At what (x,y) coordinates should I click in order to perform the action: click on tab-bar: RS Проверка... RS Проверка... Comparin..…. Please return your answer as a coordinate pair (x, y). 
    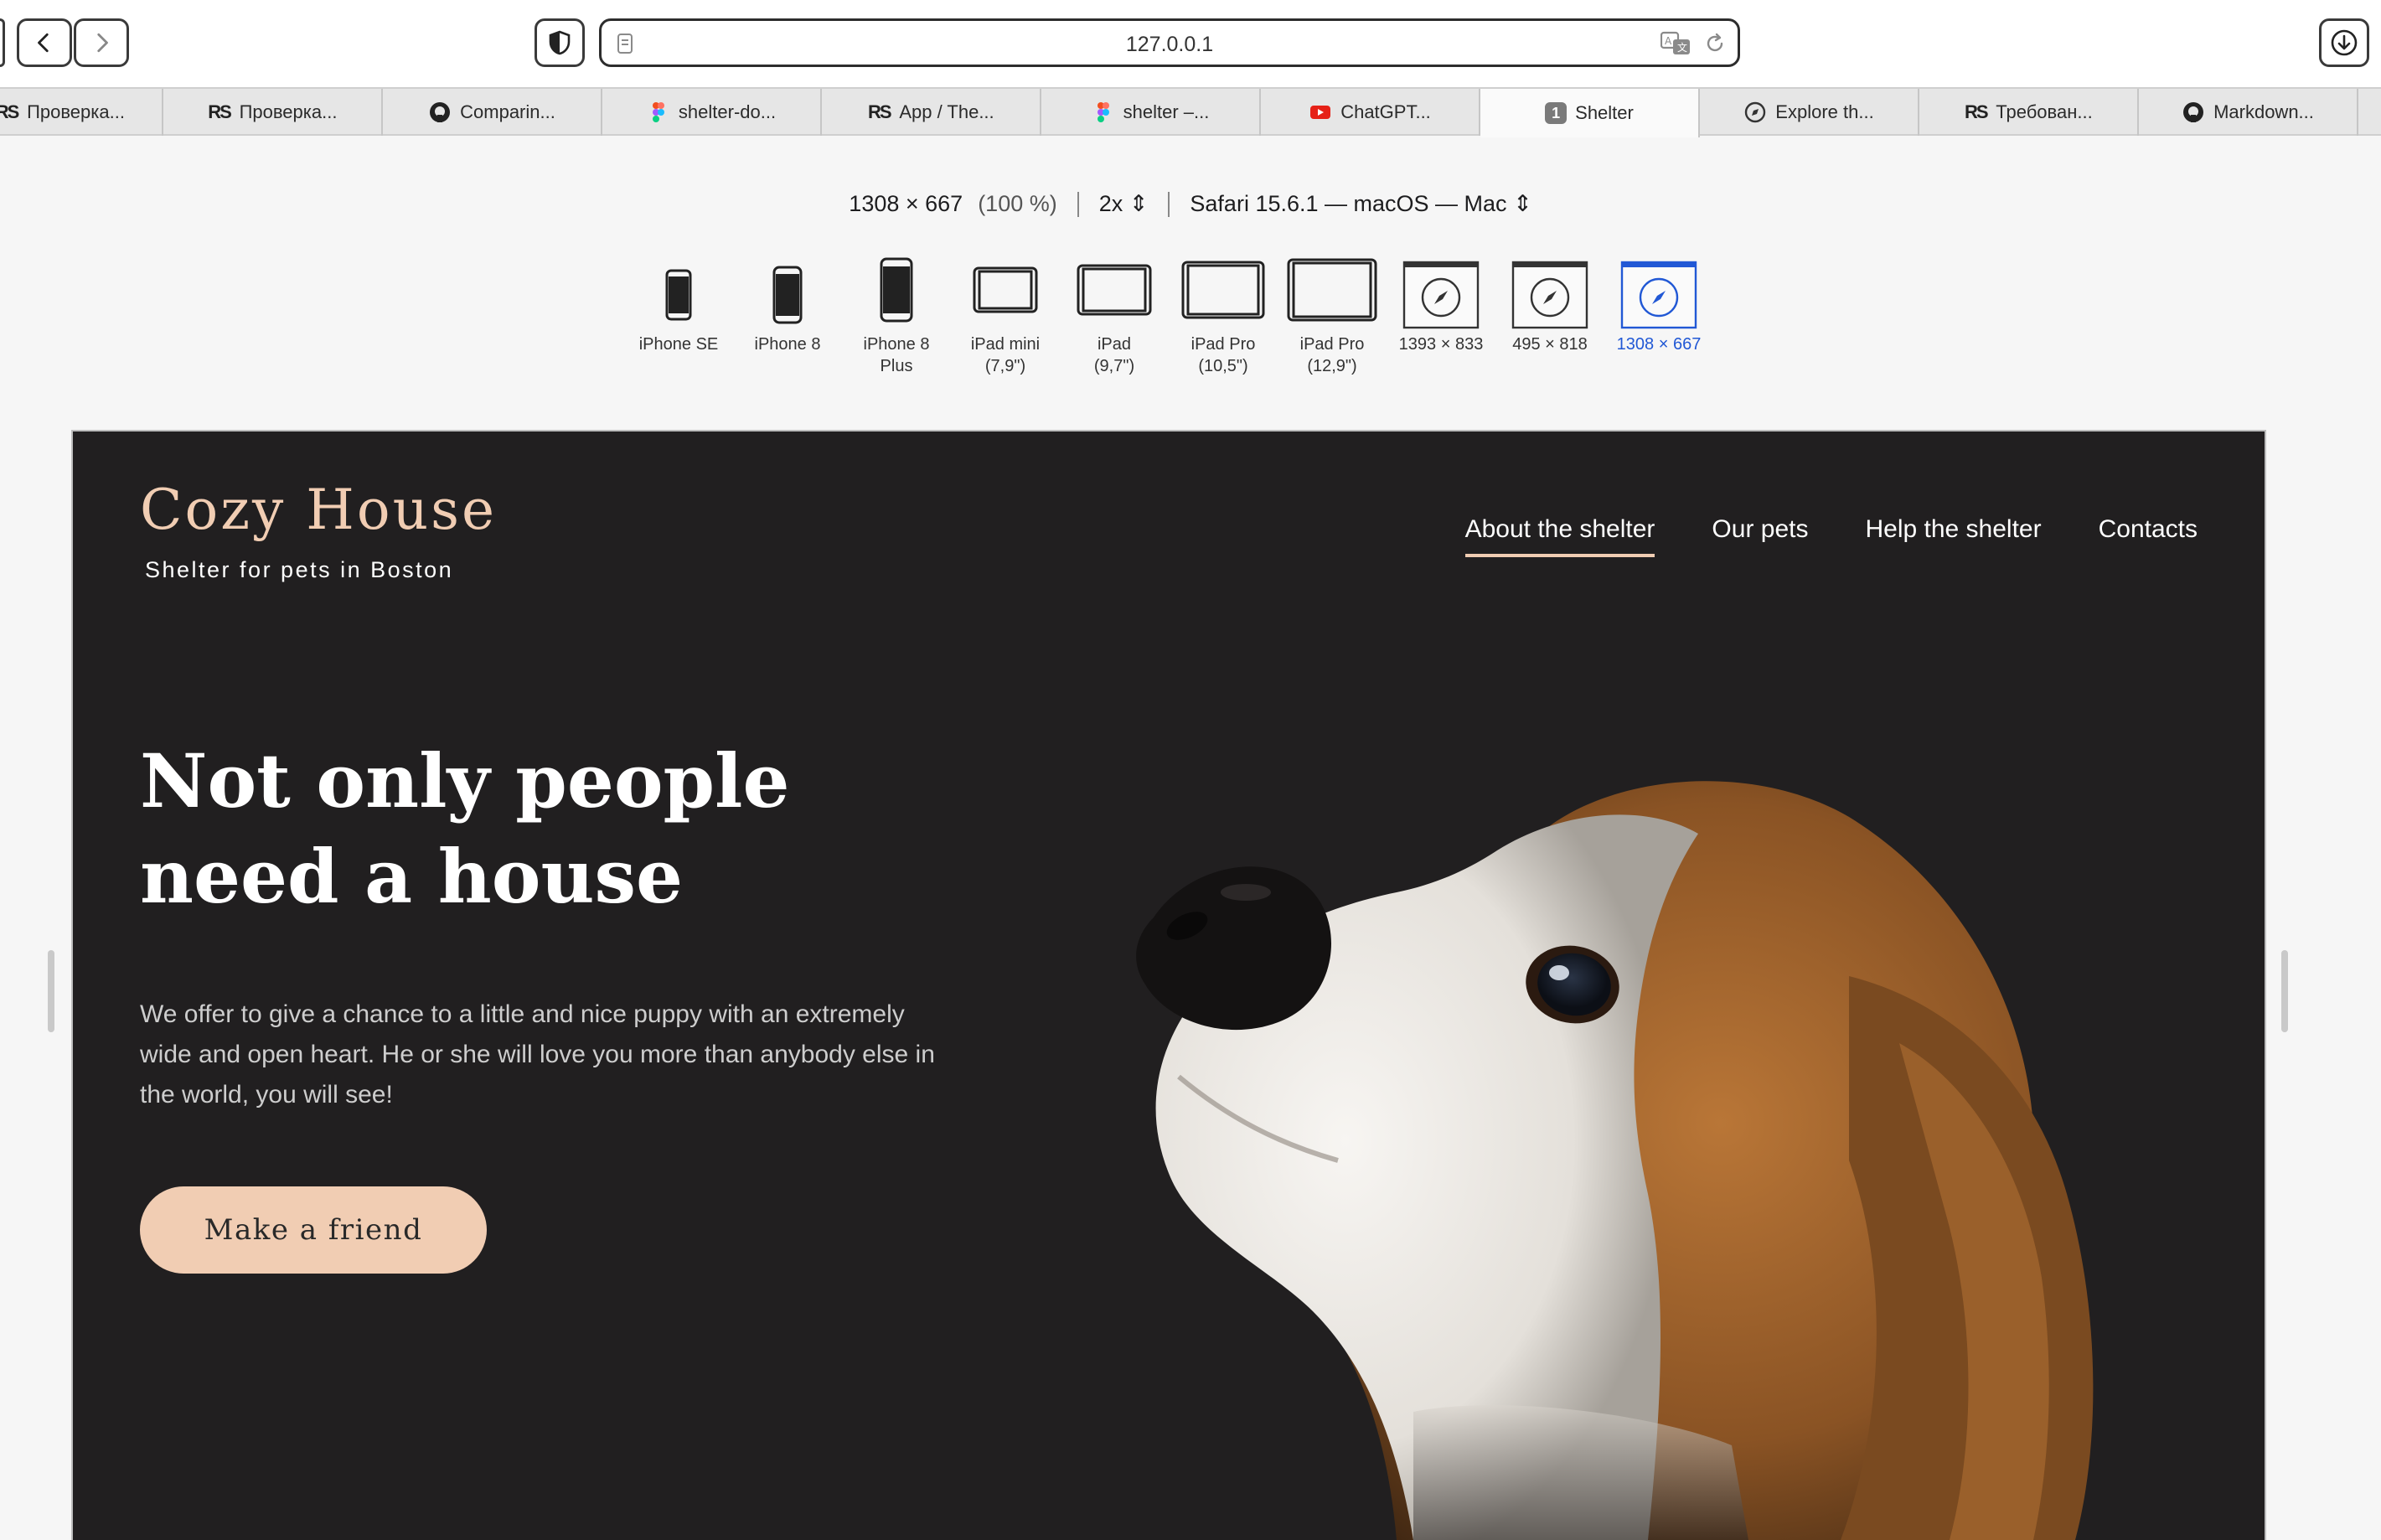
    Looking at the image, I should click on (1190, 112).